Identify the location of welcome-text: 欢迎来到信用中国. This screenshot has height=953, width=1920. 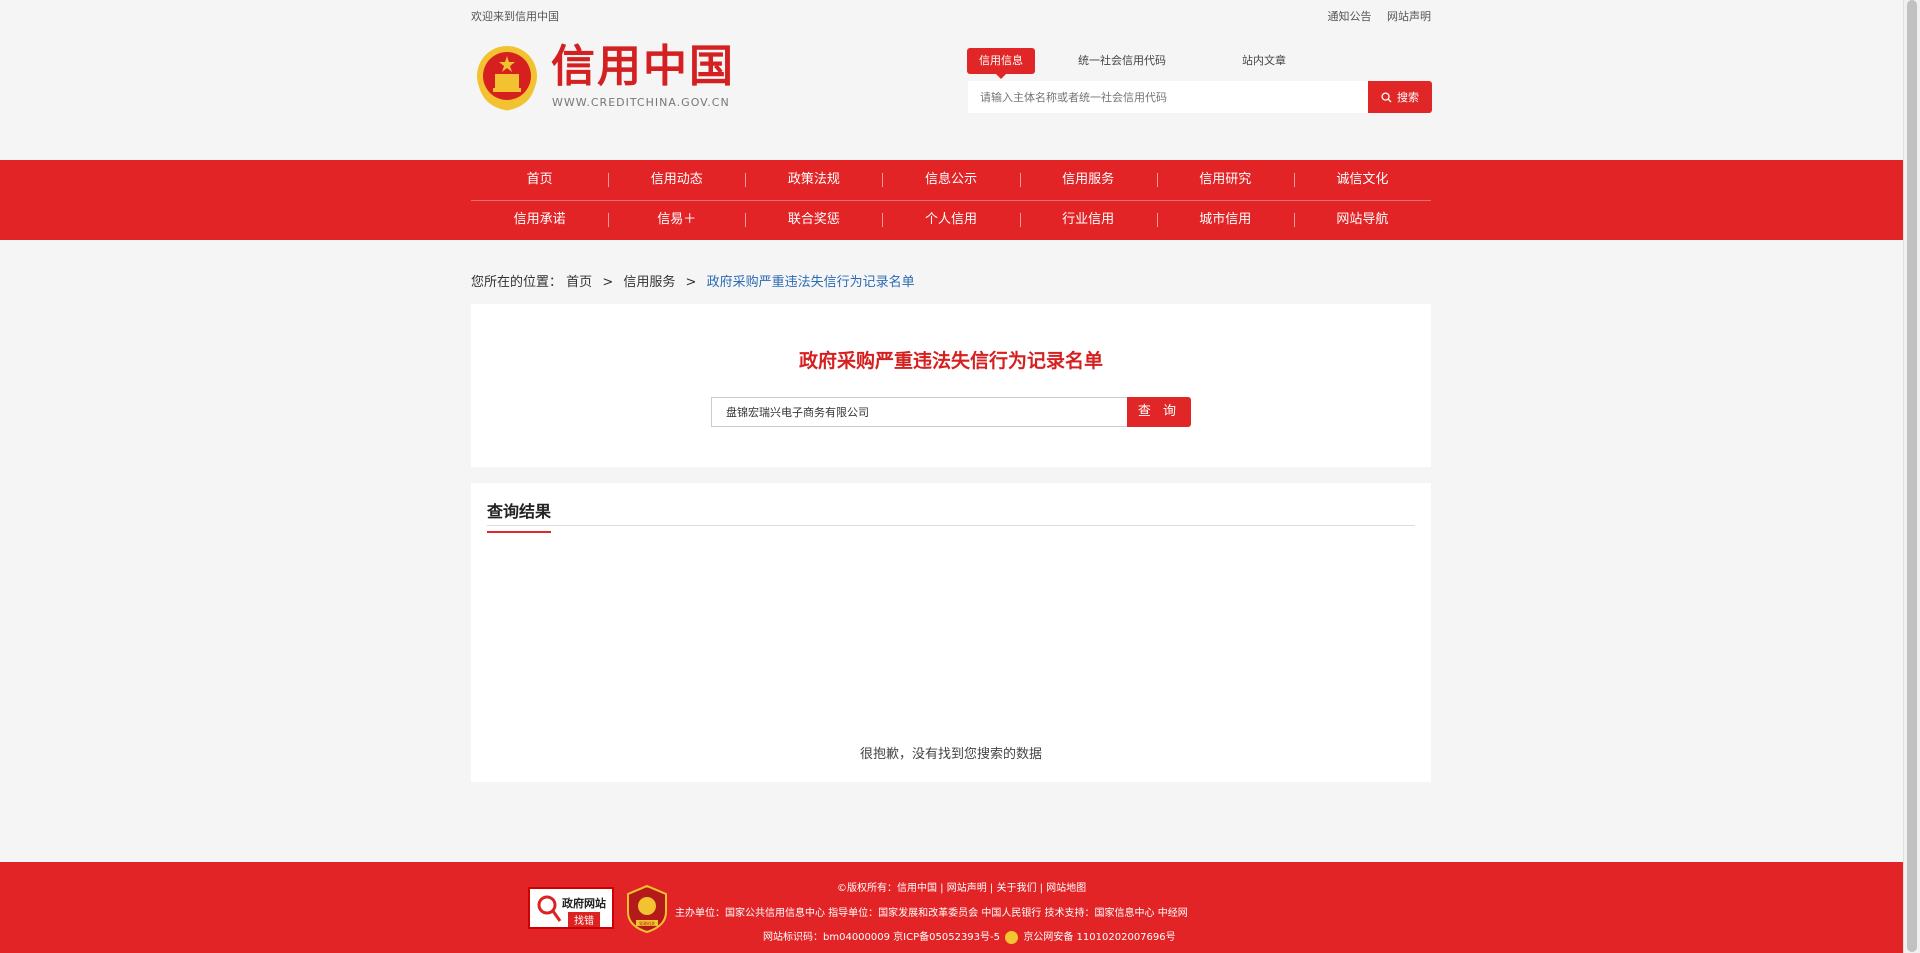
(515, 16).